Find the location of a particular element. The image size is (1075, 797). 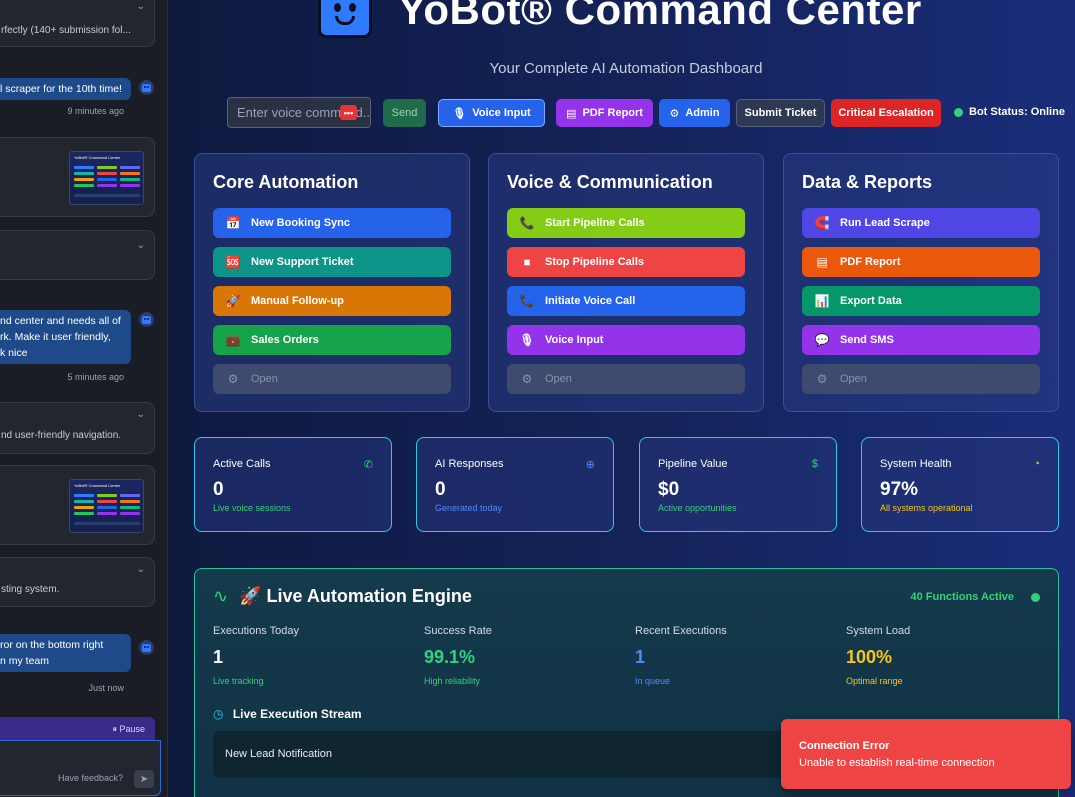

user-message-line: rk. Make it user friendly, is located at coordinates (55, 337).